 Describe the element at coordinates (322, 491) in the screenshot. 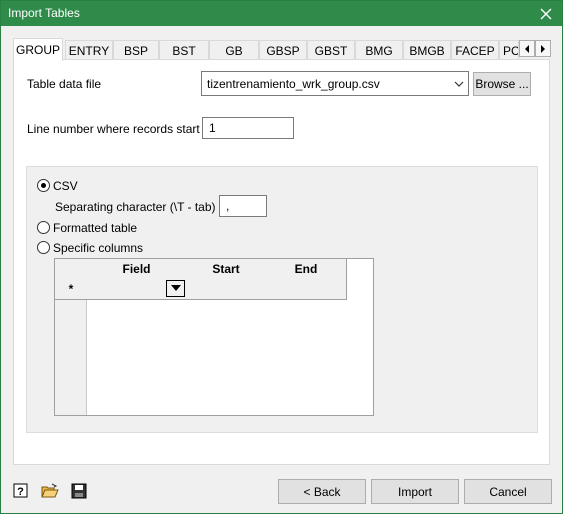

I see `back-button: < Back` at that location.